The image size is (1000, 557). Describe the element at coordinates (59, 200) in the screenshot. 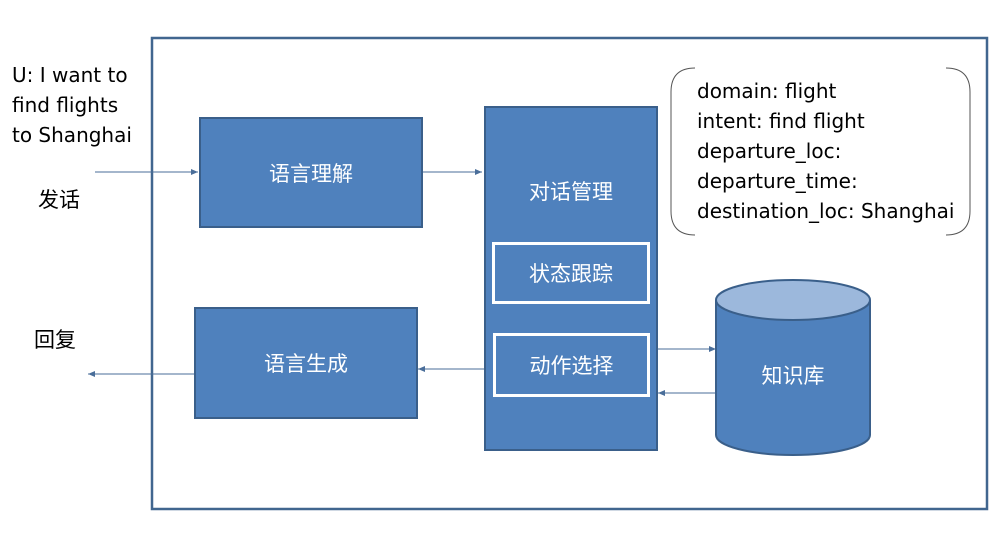

I see `speak-label: 发话` at that location.